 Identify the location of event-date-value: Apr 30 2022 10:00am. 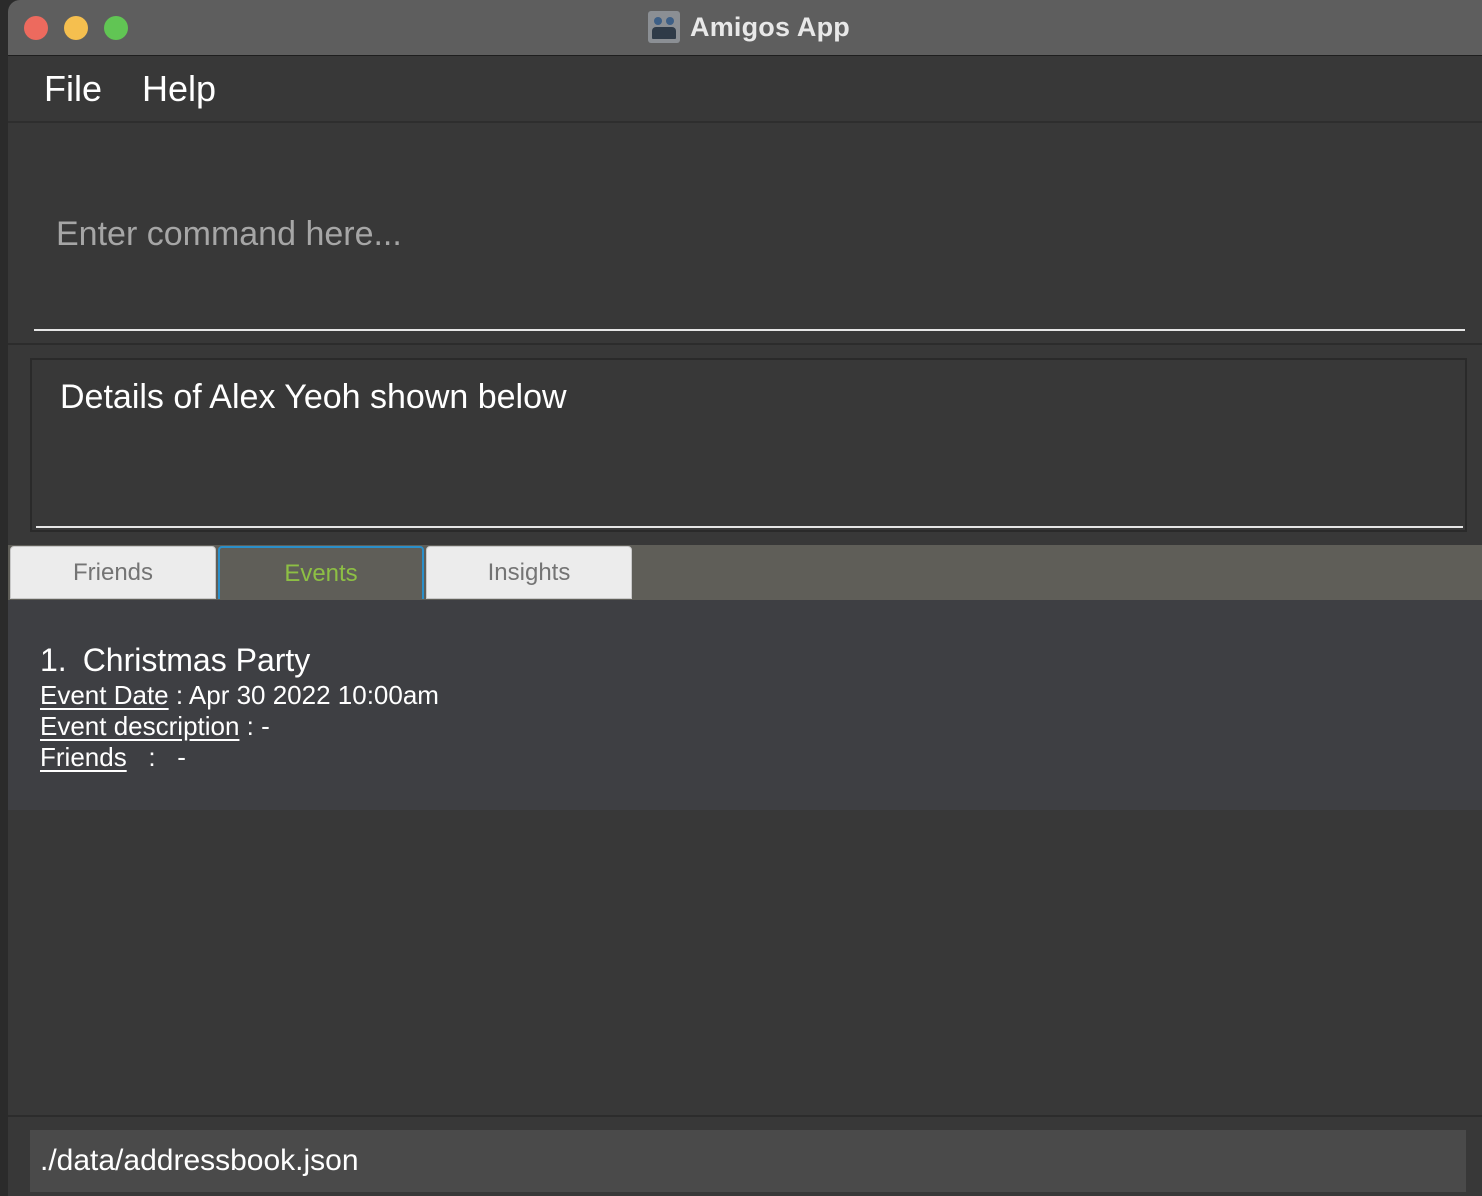
(313, 695).